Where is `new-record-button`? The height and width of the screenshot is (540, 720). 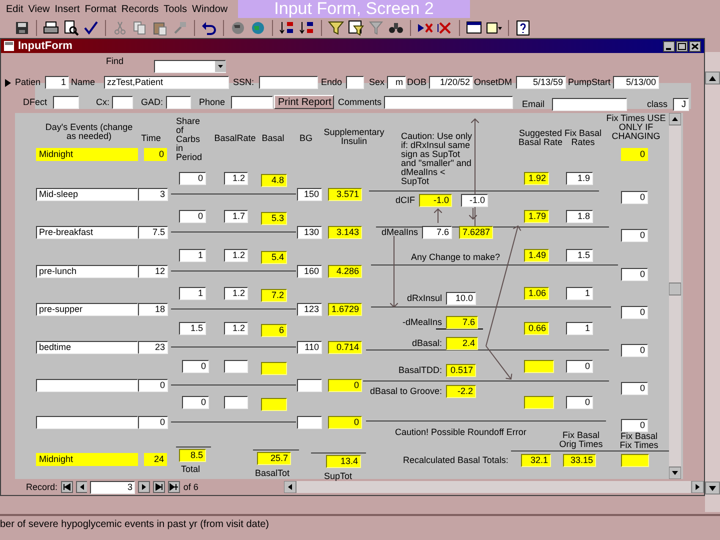 new-record-button is located at coordinates (174, 487).